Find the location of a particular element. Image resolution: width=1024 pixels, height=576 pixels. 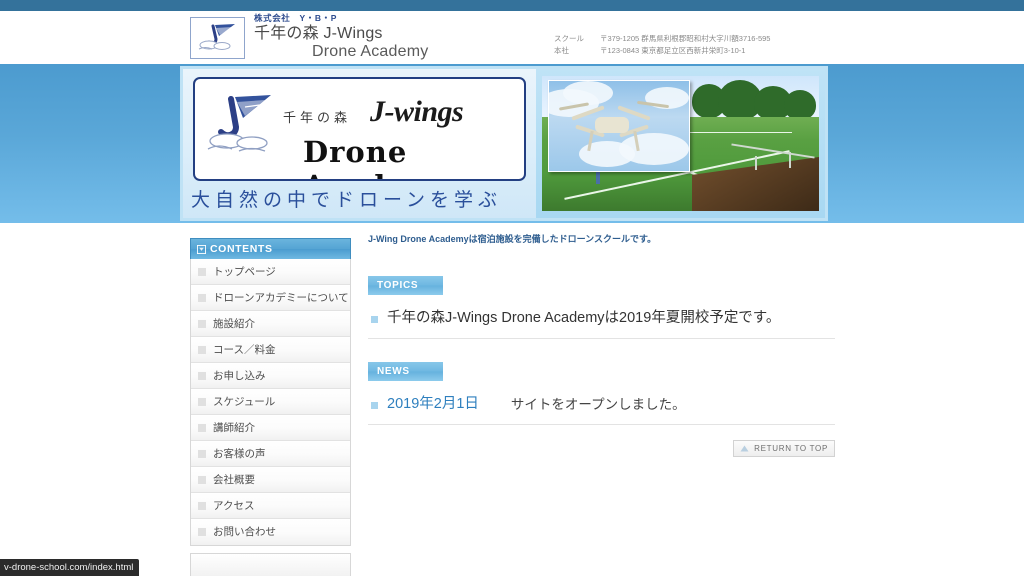

contents-icon is located at coordinates (201, 249).